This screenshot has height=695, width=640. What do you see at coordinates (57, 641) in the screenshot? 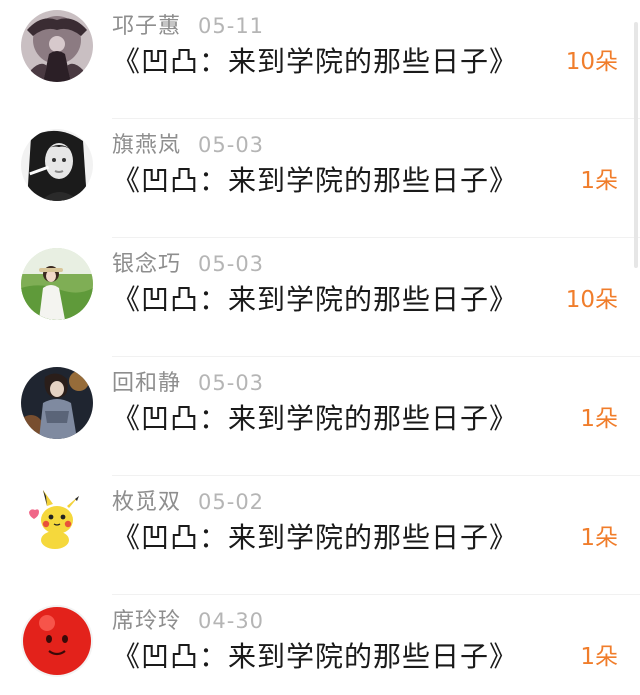
I see `red-ball-avatar` at bounding box center [57, 641].